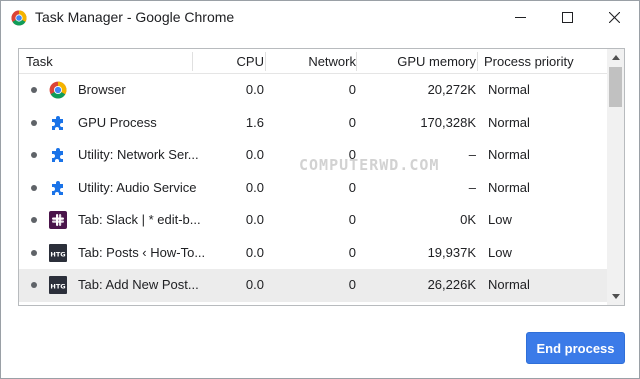 Image resolution: width=640 pixels, height=379 pixels. What do you see at coordinates (448, 122) in the screenshot?
I see `gpu-memory-cell: 170,328K` at bounding box center [448, 122].